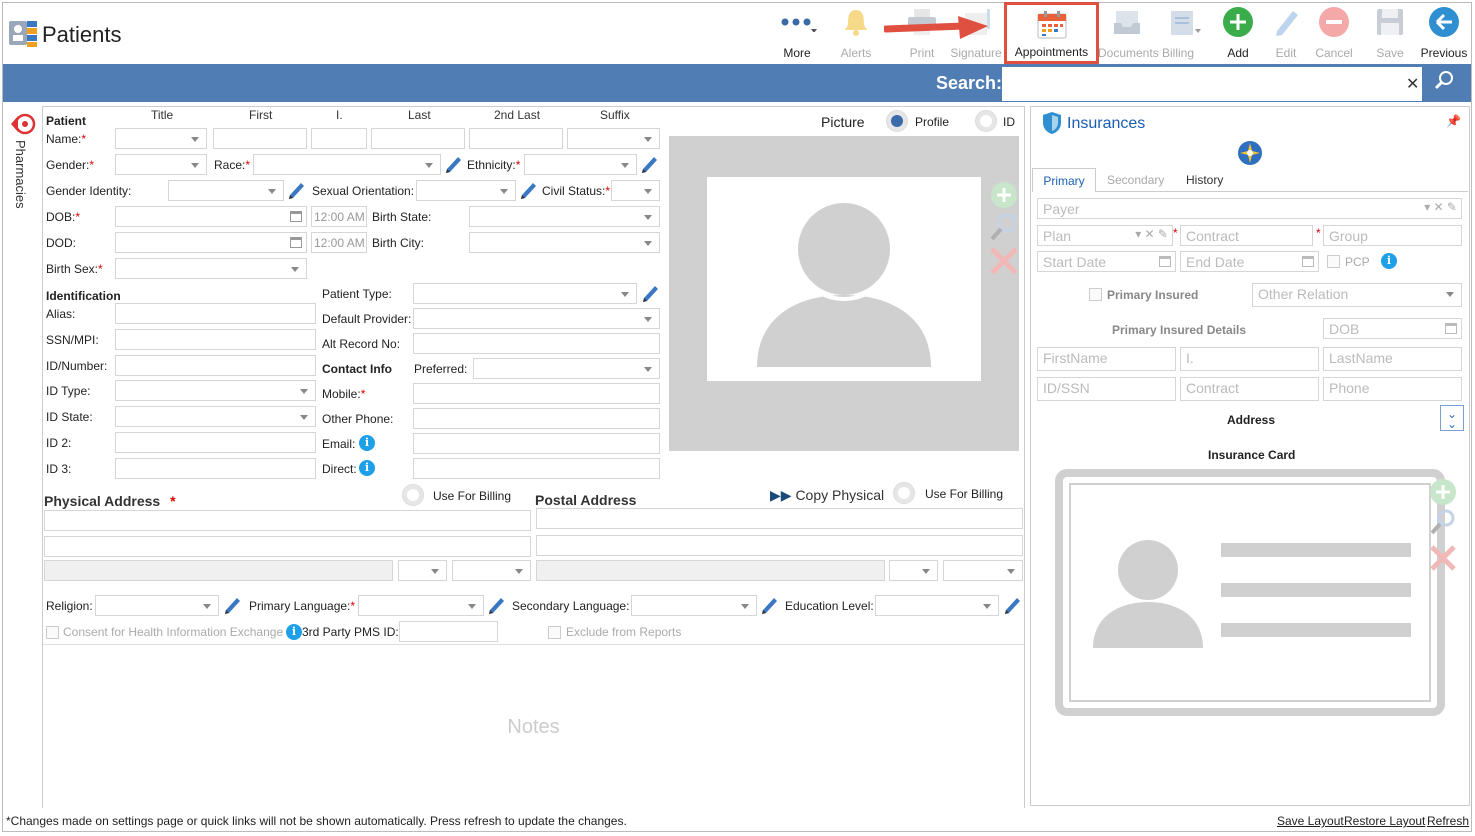 This screenshot has width=1475, height=836. Describe the element at coordinates (1004, 227) in the screenshot. I see `zoom-picture-magnifier-icon` at that location.